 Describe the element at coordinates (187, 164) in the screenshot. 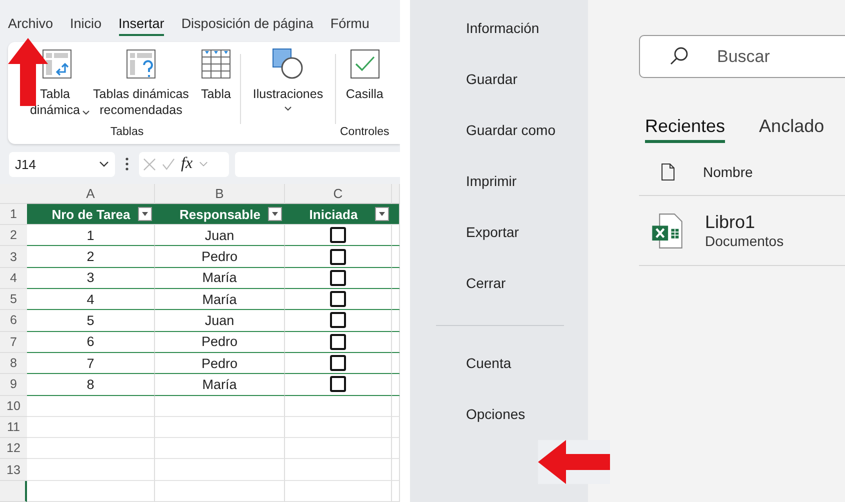

I see `insert-function-button: fx` at that location.